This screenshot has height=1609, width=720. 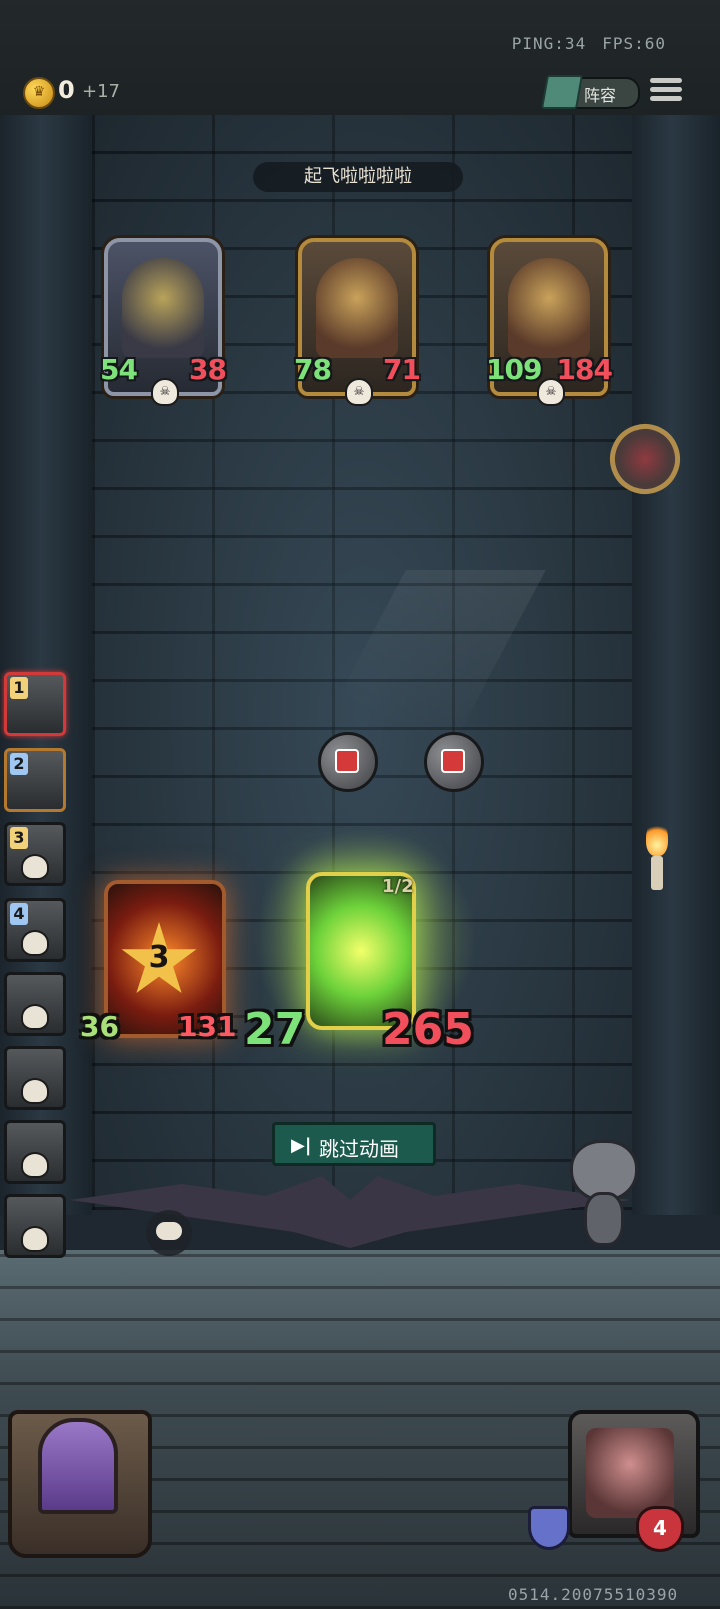 I want to click on enemy-card-3: 109 184 ☠, so click(x=549, y=322).